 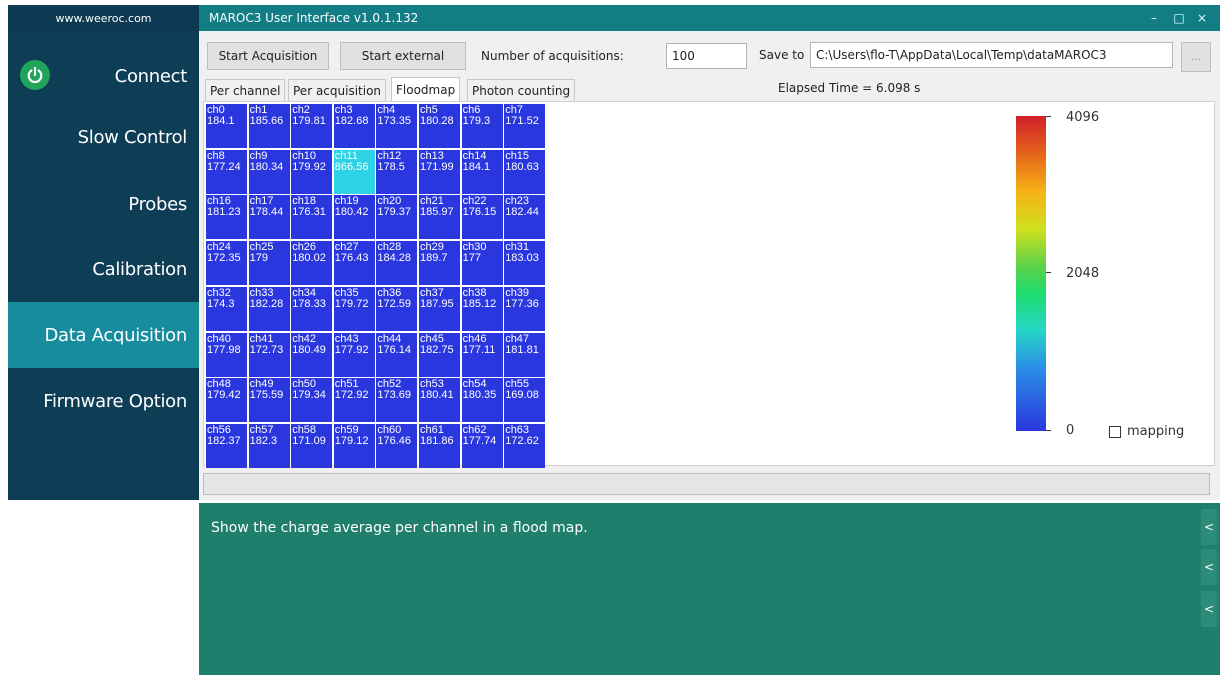 What do you see at coordinates (524, 445) in the screenshot?
I see `channel-cell: ch63 172.62` at bounding box center [524, 445].